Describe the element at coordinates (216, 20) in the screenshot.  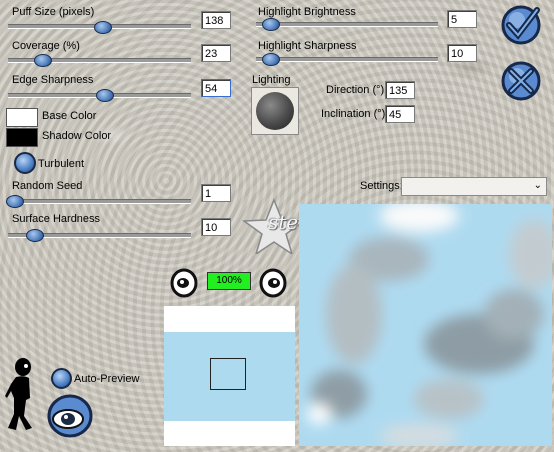
I see `puff-size-input: 138` at that location.